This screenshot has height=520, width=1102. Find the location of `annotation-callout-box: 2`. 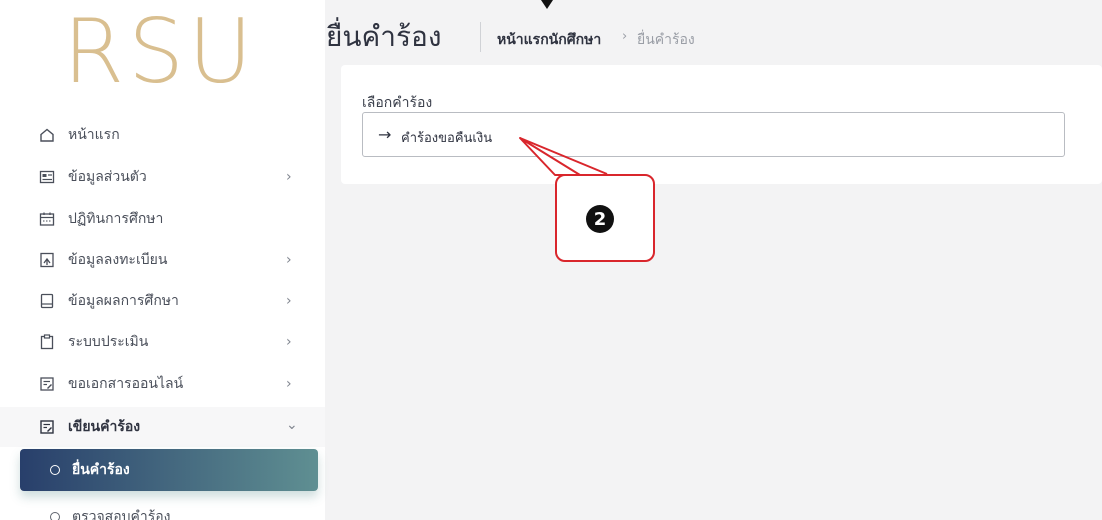

annotation-callout-box: 2 is located at coordinates (605, 218).